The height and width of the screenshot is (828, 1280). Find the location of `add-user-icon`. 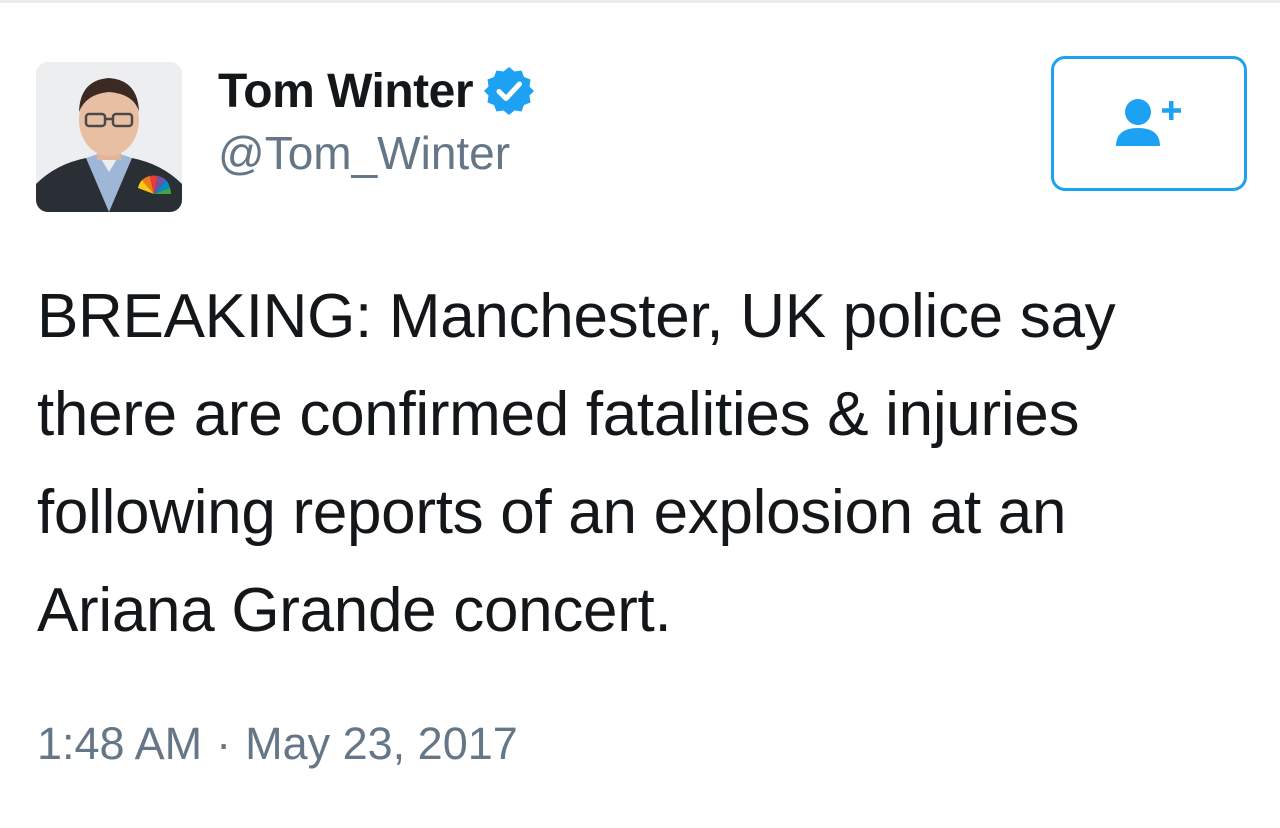

add-user-icon is located at coordinates (1148, 122).